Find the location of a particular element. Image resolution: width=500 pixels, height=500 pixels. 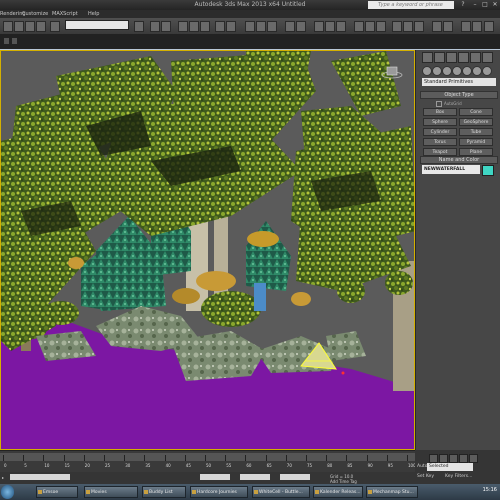

go-to-end-icon is located at coordinates (473, 458).